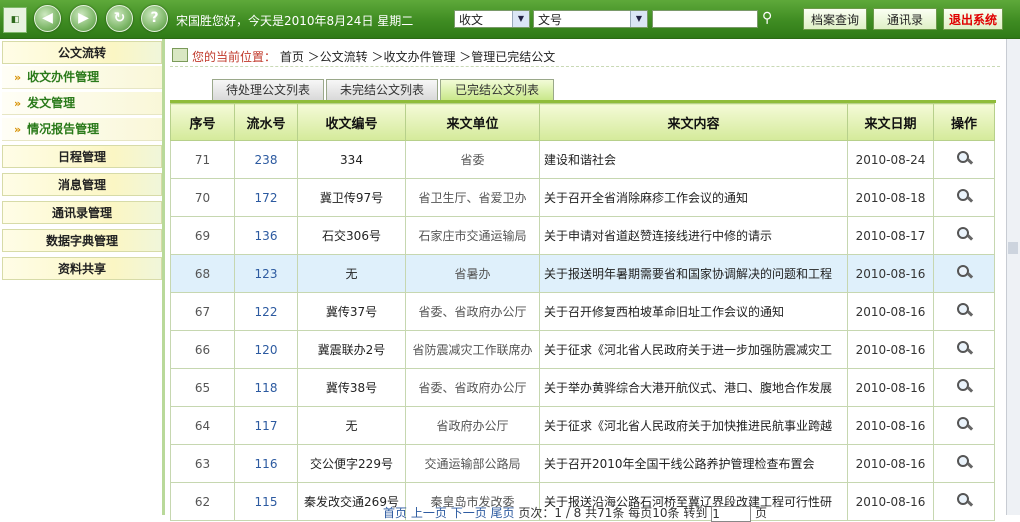 The height and width of the screenshot is (522, 1020). I want to click on sidebar-item-incoming: » 收文办件管理, so click(82, 77).